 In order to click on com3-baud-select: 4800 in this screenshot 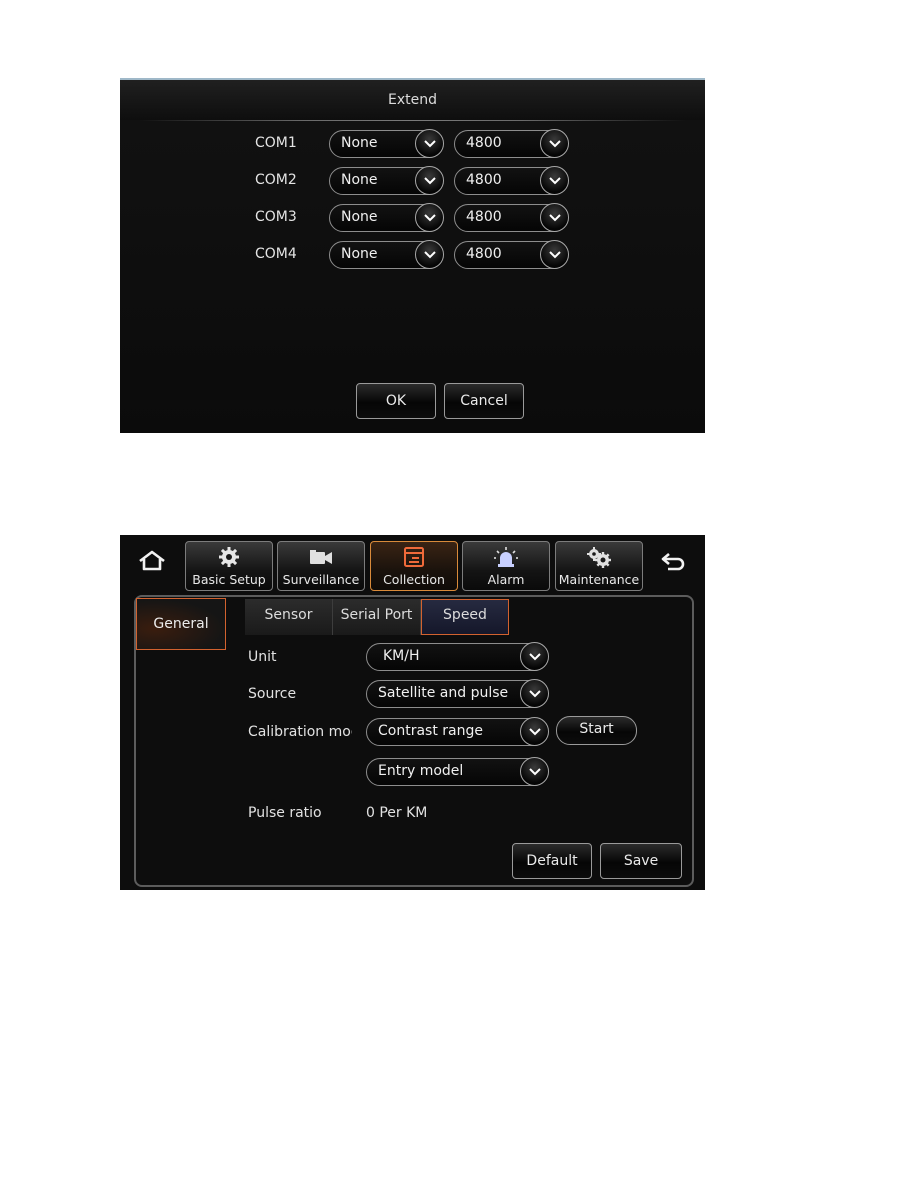, I will do `click(511, 217)`.